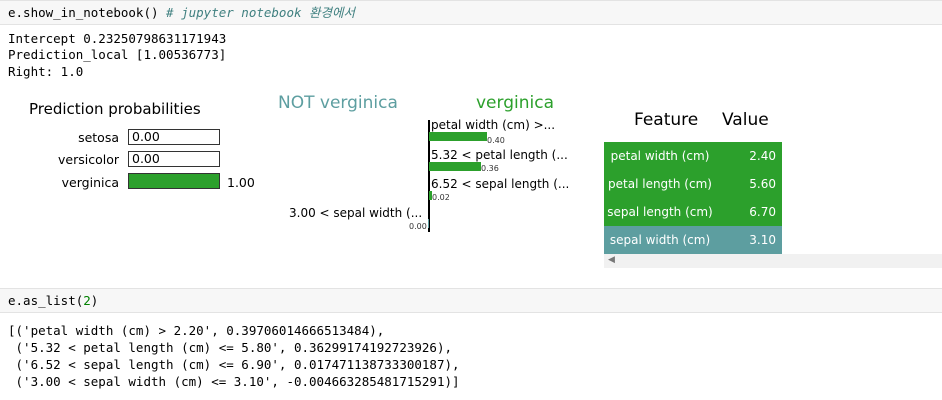 This screenshot has width=942, height=400. I want to click on table-cell-feature: sepal width (cm), so click(660, 240).